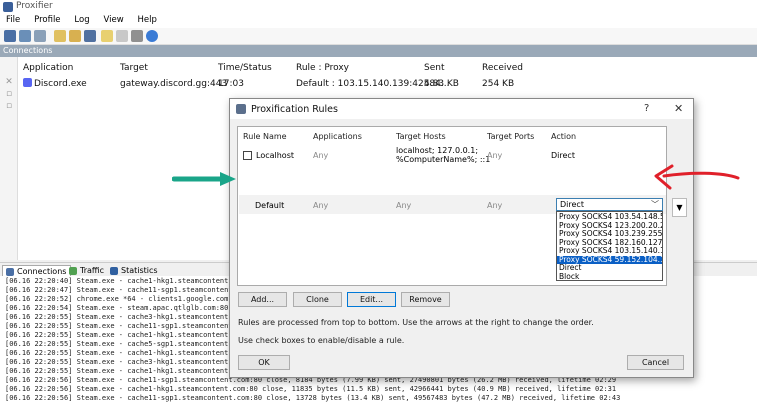 The height and width of the screenshot is (405, 757). I want to click on clone-rule-button: Clone, so click(317, 299).